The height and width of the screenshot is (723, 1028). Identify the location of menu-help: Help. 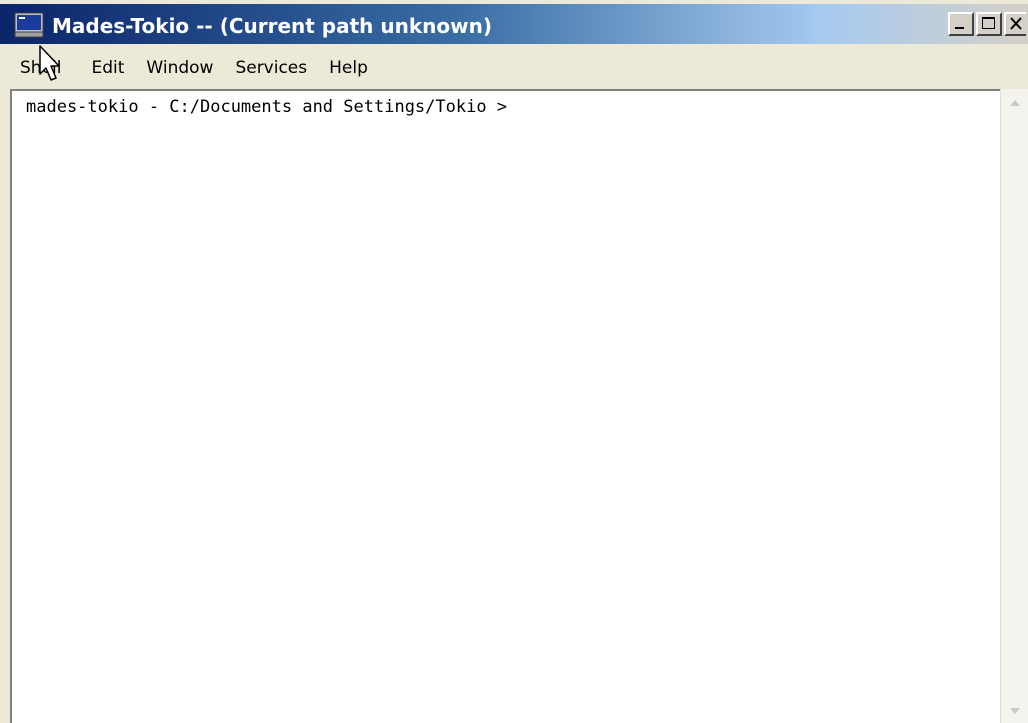
(348, 68).